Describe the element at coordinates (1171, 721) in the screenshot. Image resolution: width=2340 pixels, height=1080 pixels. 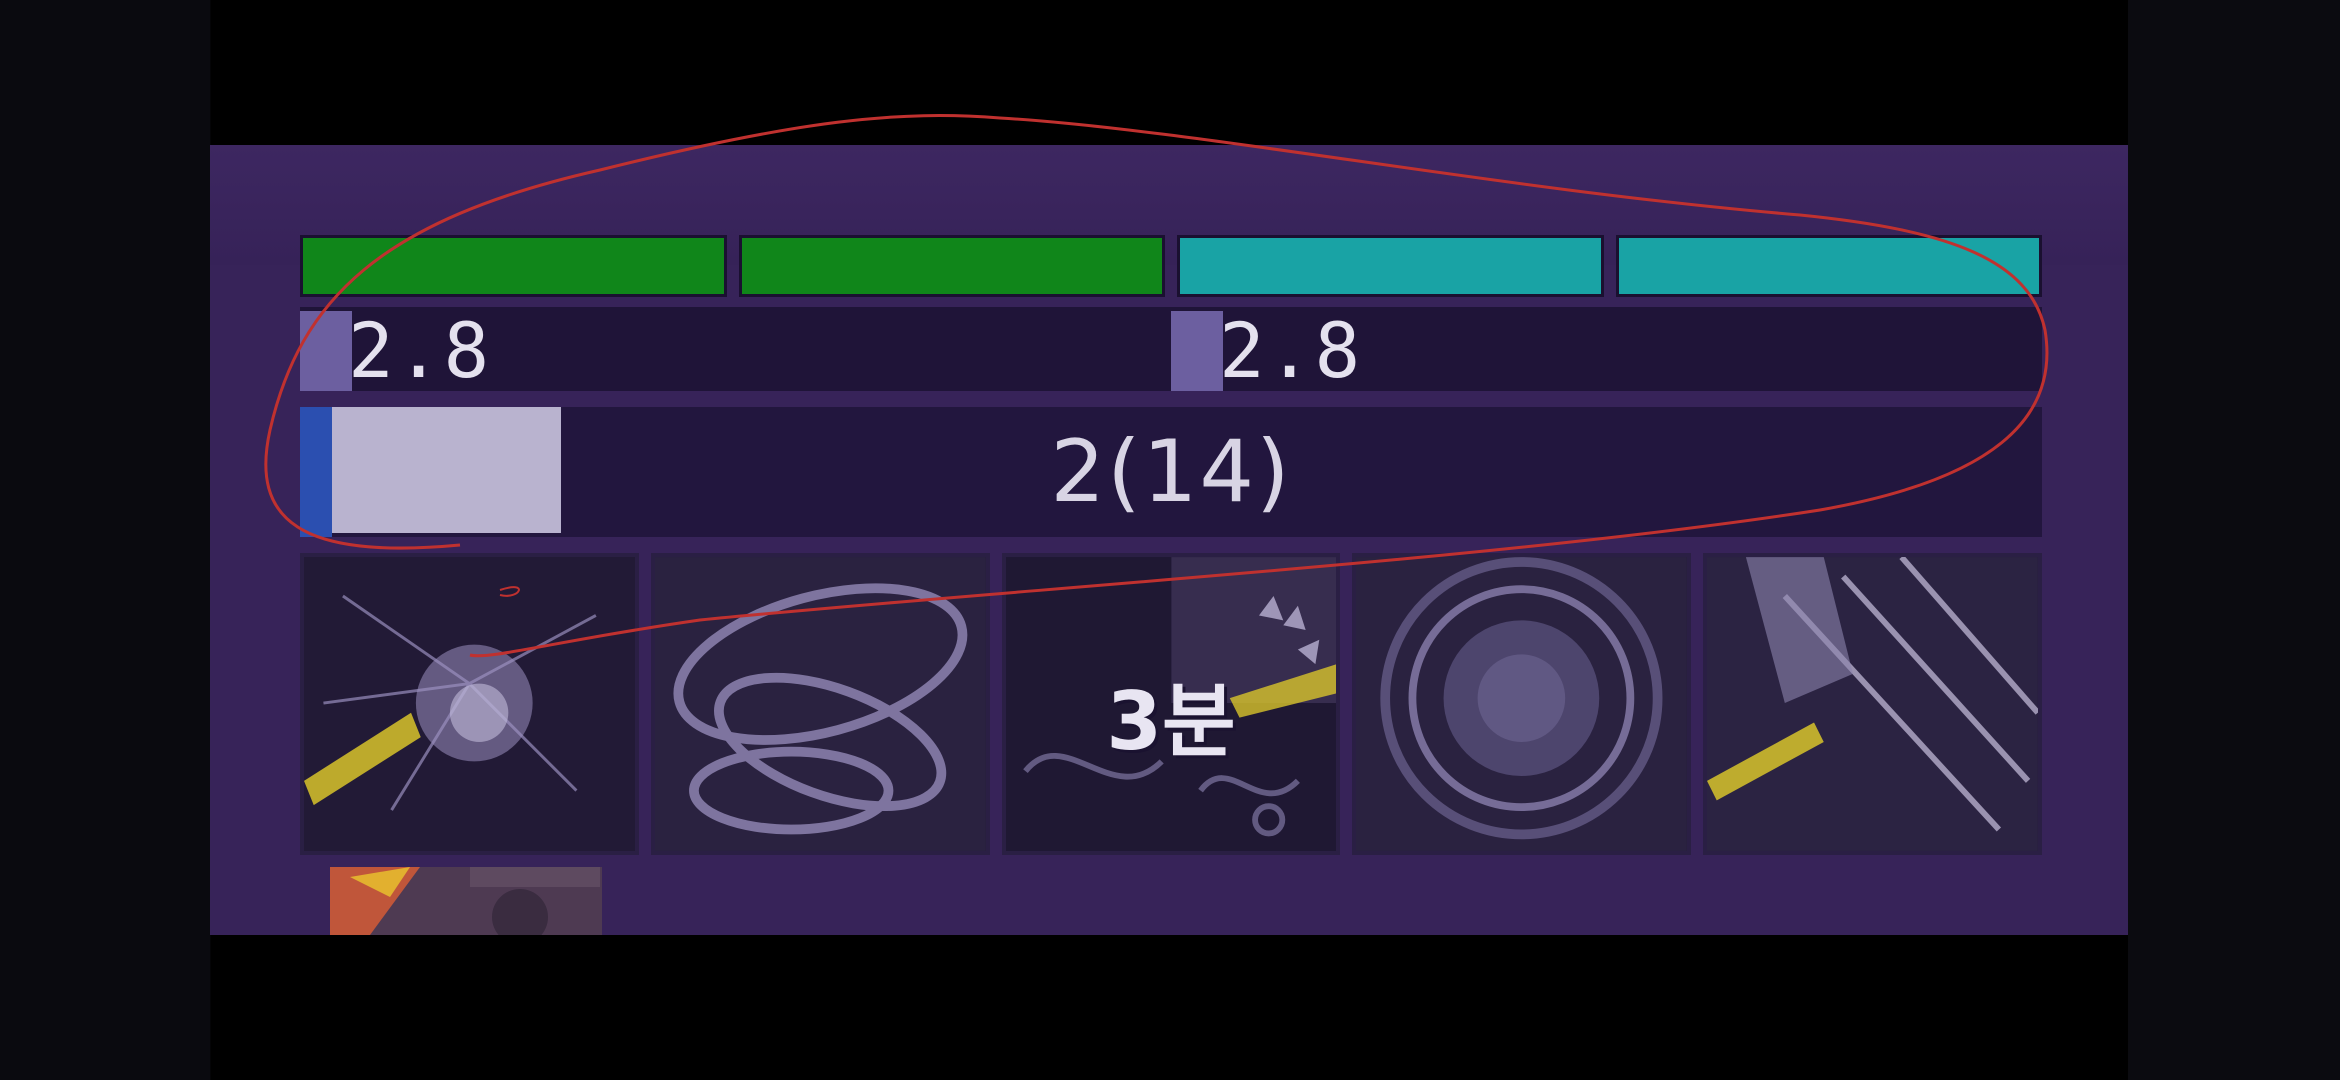
I see `skill-cooldown-label: 3분` at that location.